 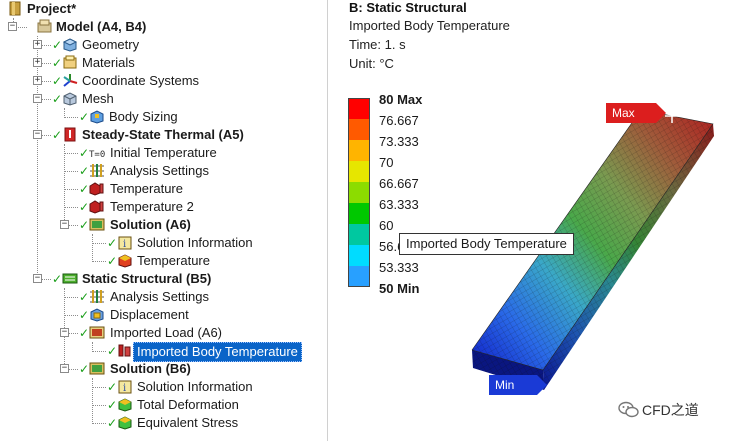 I want to click on static-structural-icon, so click(x=70, y=278).